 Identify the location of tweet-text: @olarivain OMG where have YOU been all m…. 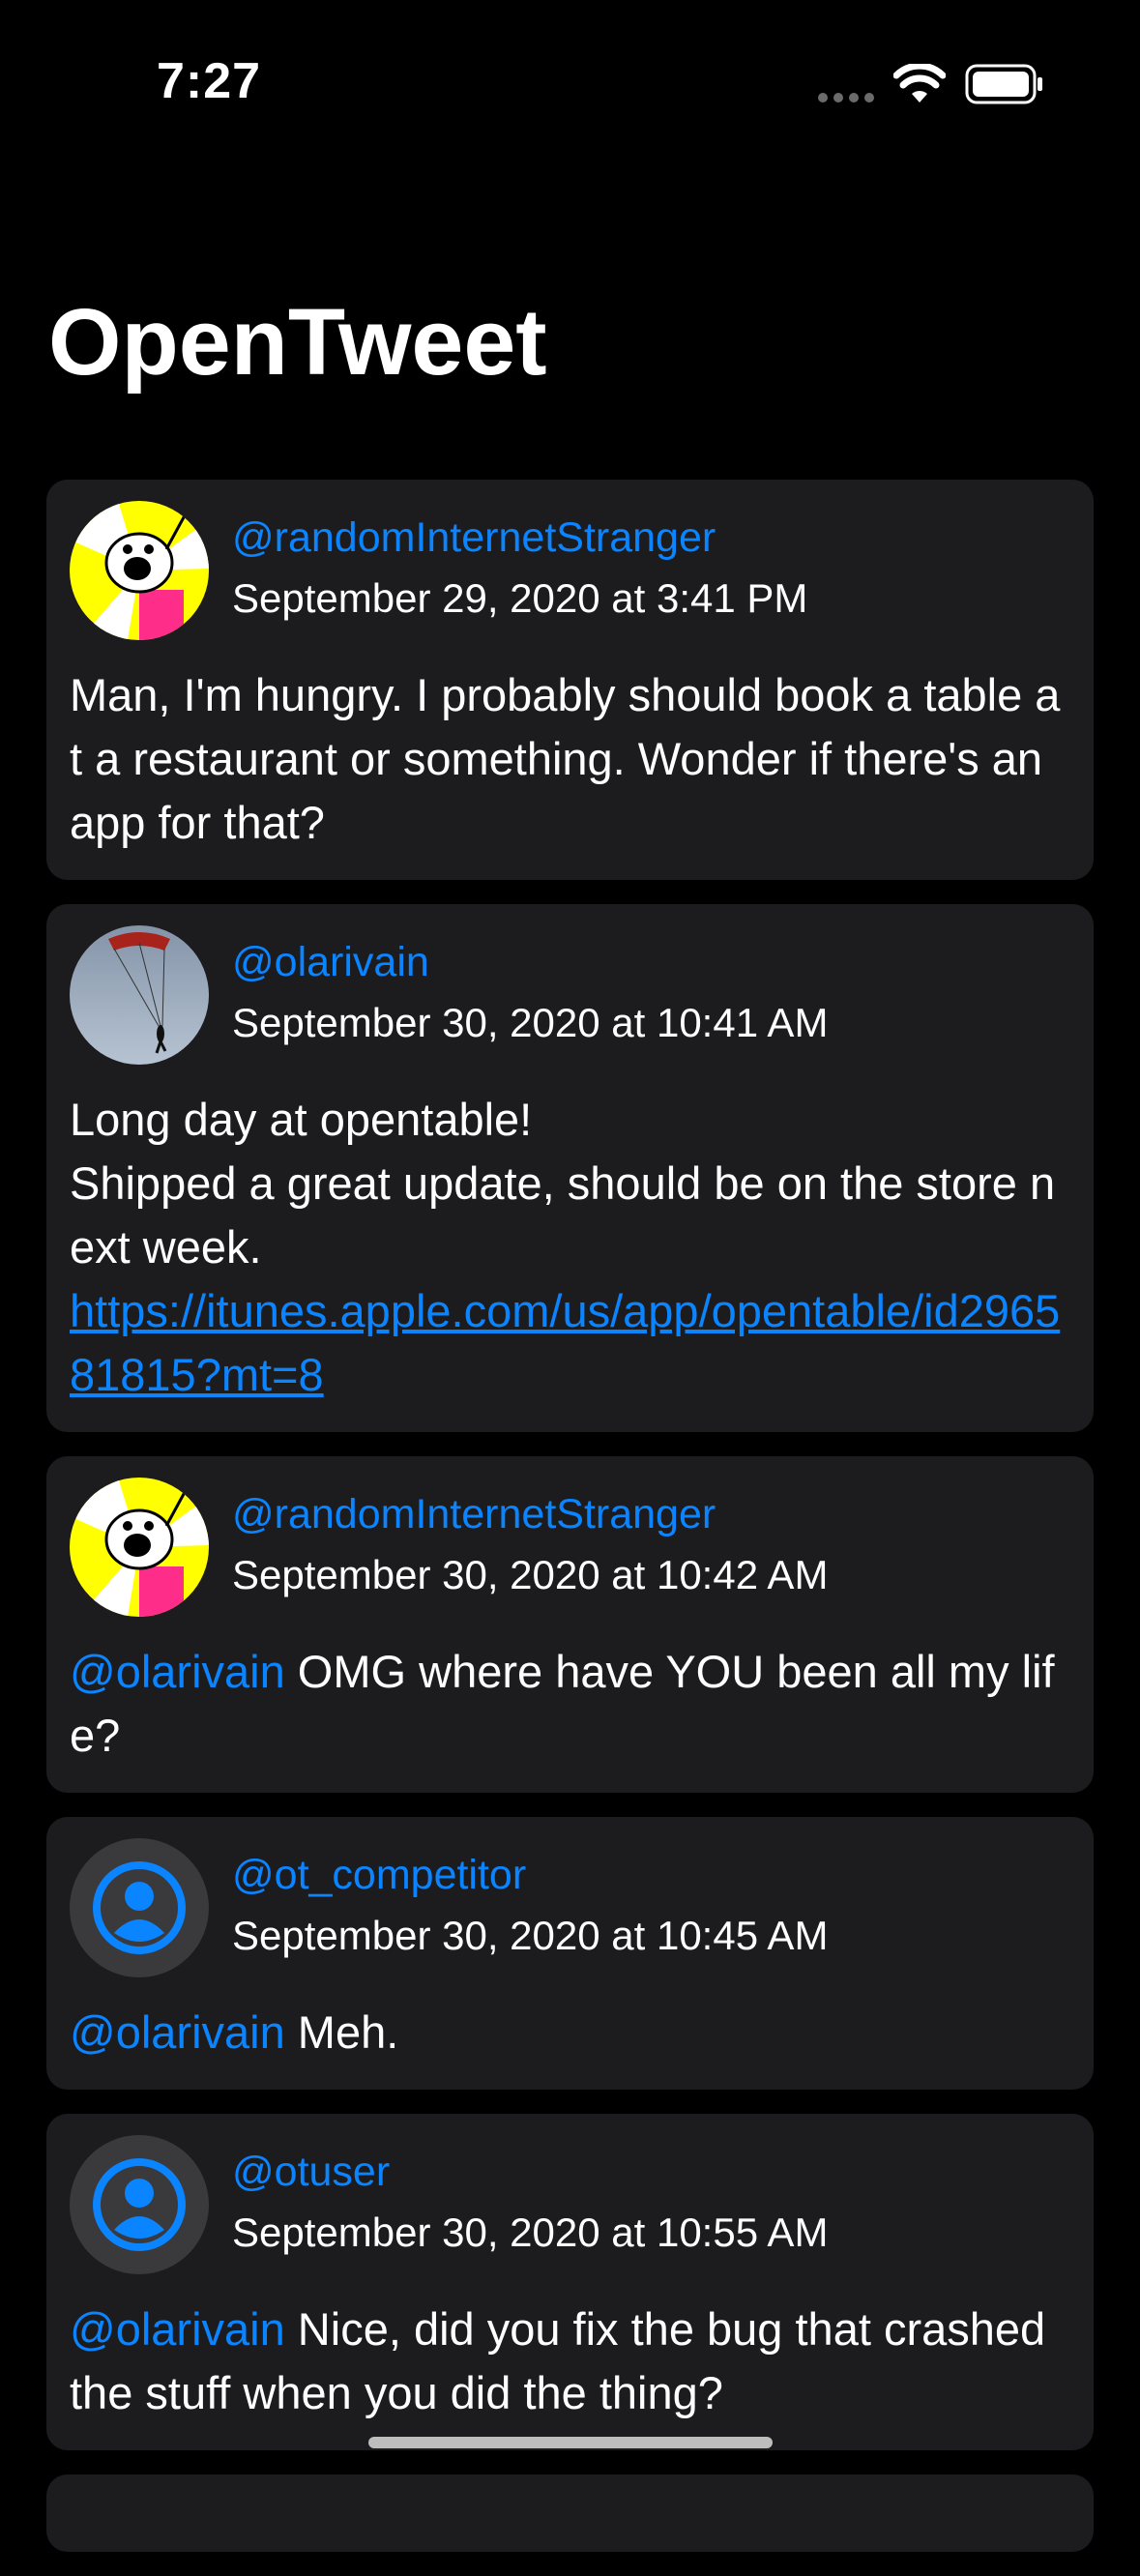
(570, 1704).